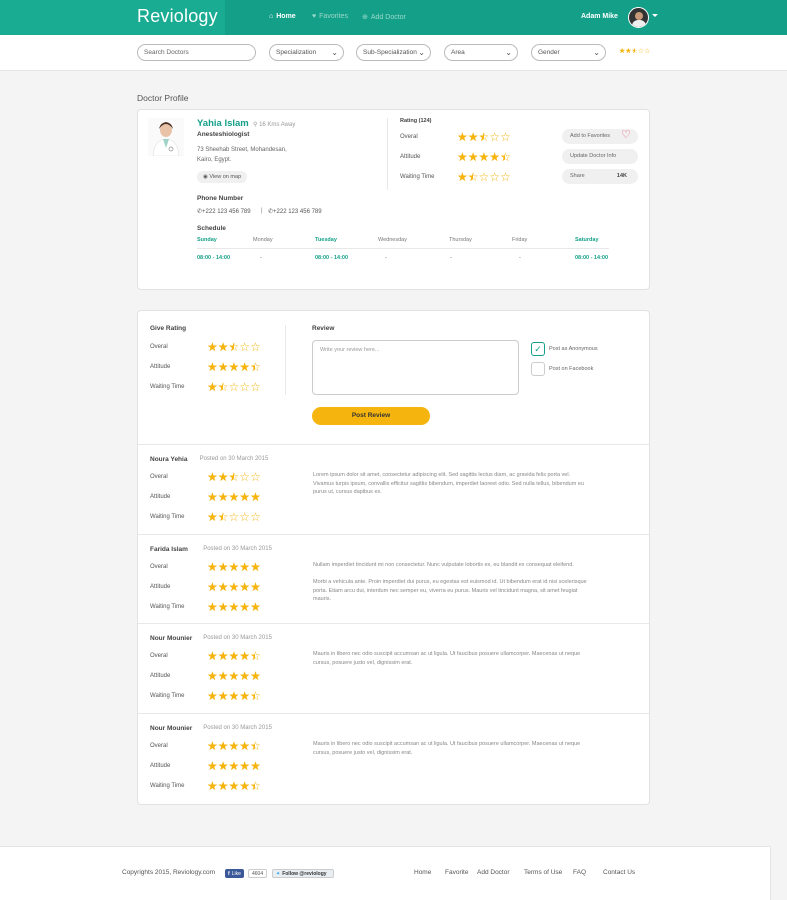 The width and height of the screenshot is (787, 900). What do you see at coordinates (600, 156) in the screenshot?
I see `update-doctor-info-button: Update Doctor Info` at bounding box center [600, 156].